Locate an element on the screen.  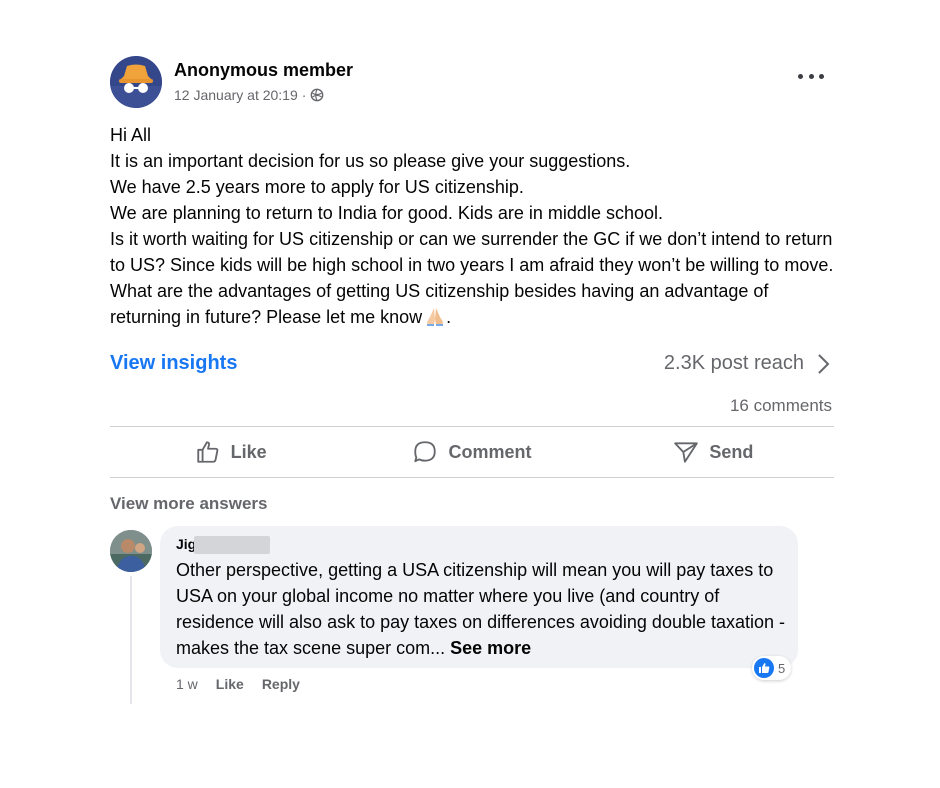
post-author: Anonymous member is located at coordinates (263, 70).